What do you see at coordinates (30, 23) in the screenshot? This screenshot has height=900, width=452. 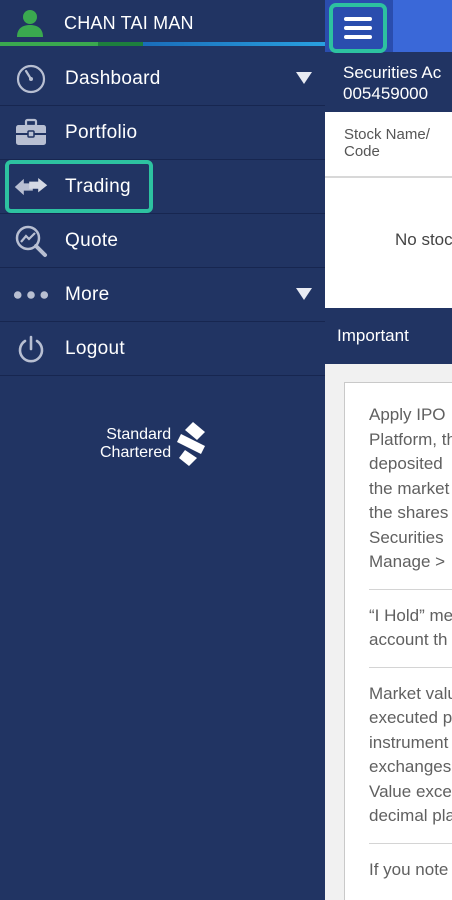 I see `user-avatar-icon` at bounding box center [30, 23].